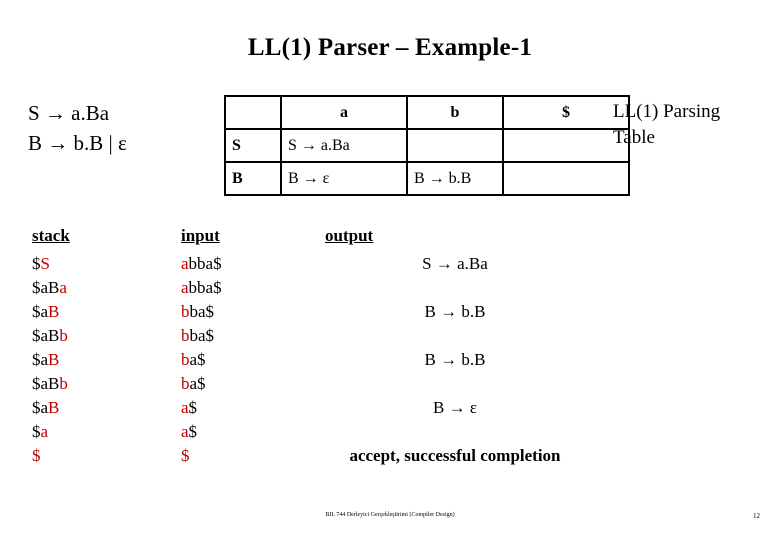 The width and height of the screenshot is (780, 540). I want to click on trace-accept-message: accept, successful completion, so click(455, 455).